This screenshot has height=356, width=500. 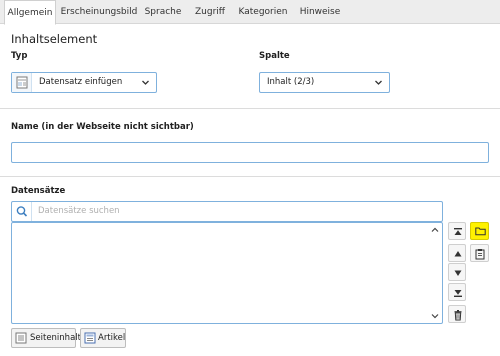 I want to click on name-input, so click(x=250, y=152).